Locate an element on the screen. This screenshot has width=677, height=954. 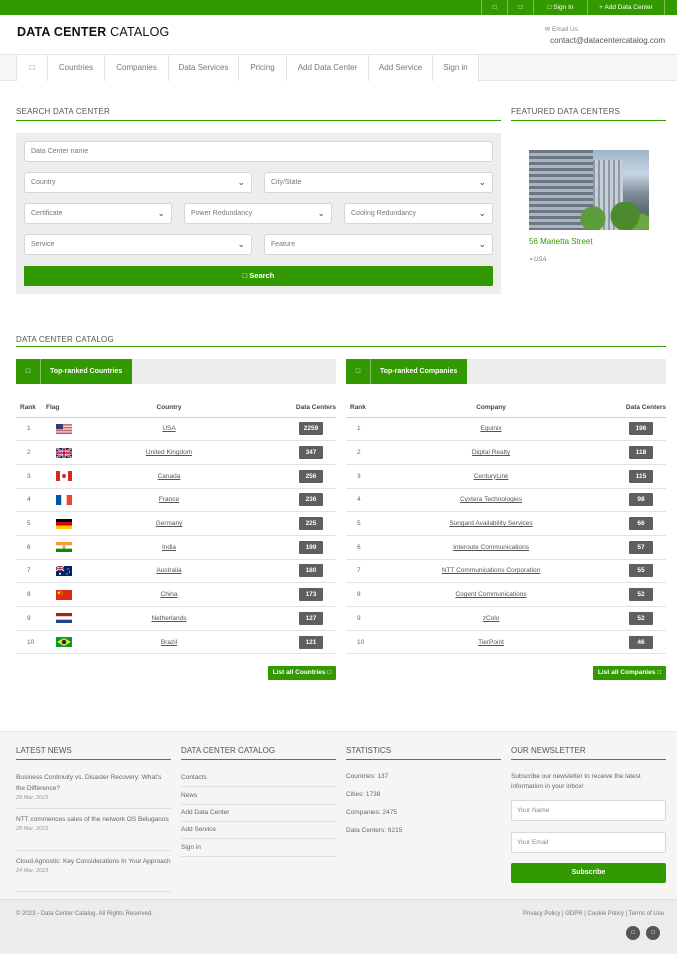
chevron-down-icon: ⌄ is located at coordinates (241, 182).